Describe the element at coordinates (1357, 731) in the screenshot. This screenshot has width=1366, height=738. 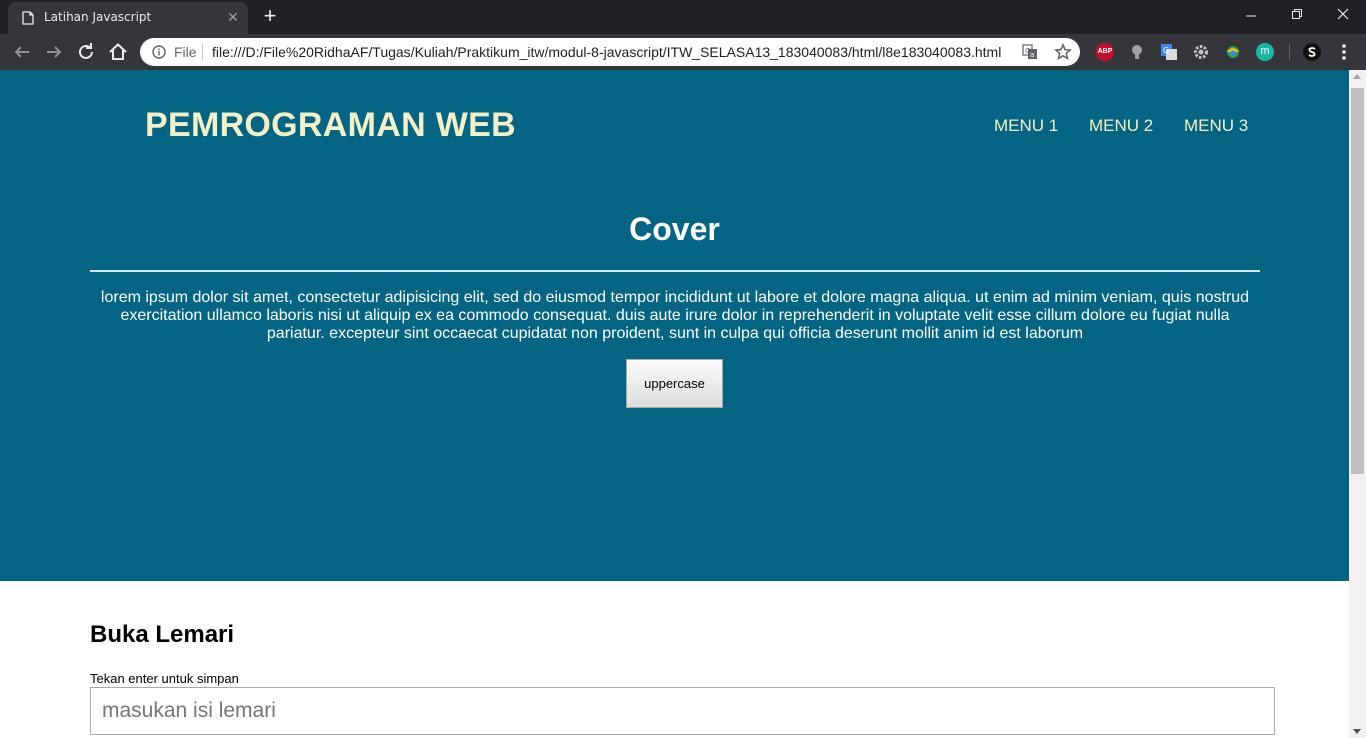
I see `scroll-down-arrow-icon` at that location.